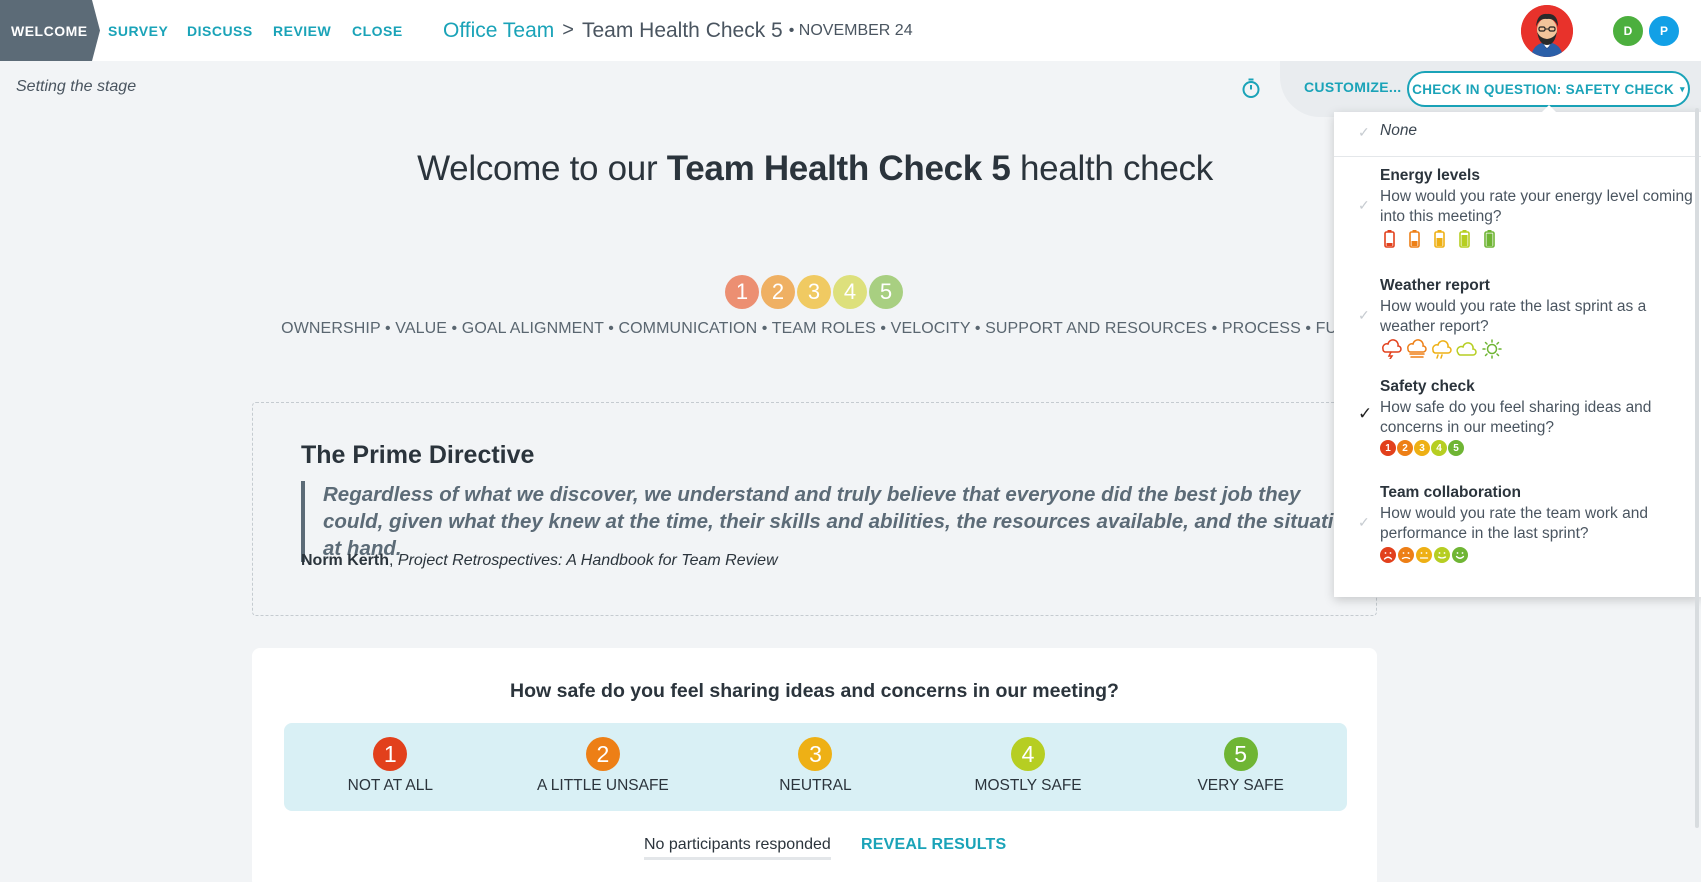 The image size is (1701, 882). I want to click on answer-not-at-all: 1 NOT AT ALL, so click(390, 767).